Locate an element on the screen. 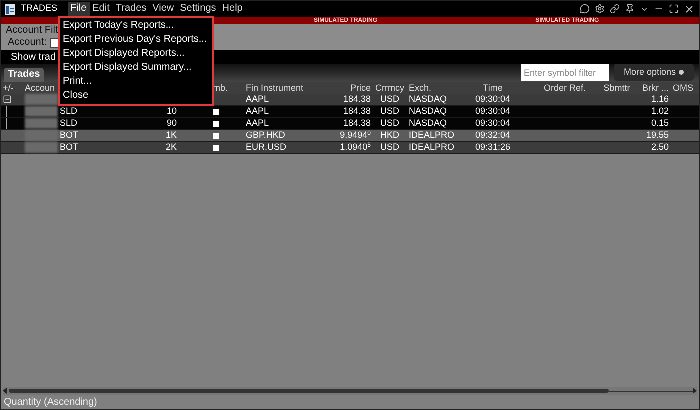 This screenshot has width=700, height=410. show-trades-label: Show trad is located at coordinates (33, 57).